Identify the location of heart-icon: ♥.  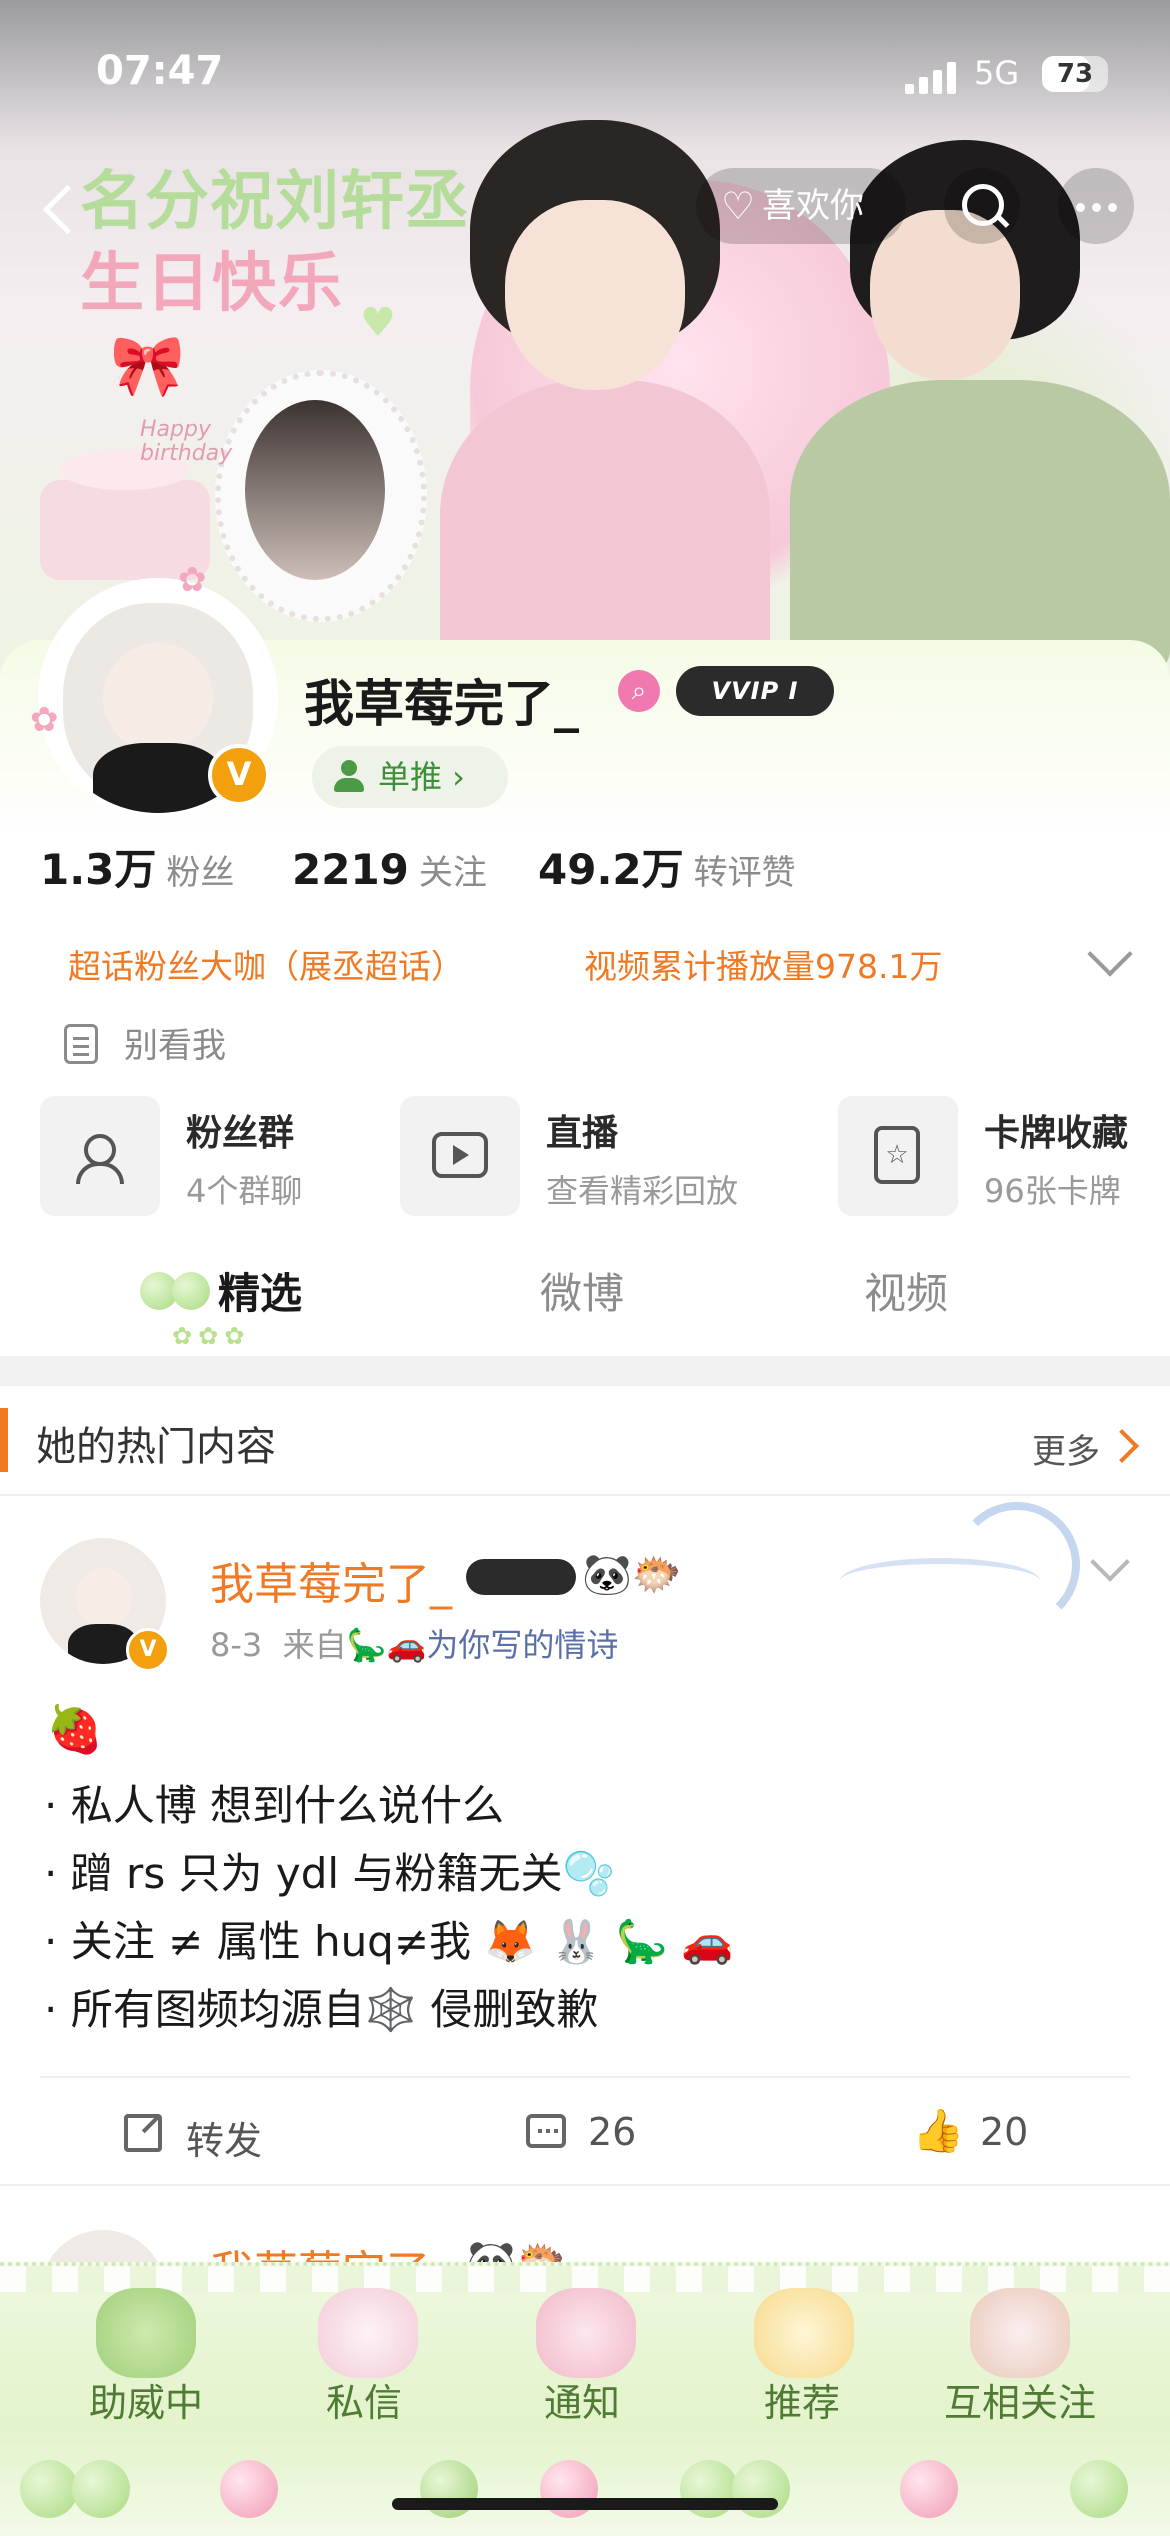
(378, 323).